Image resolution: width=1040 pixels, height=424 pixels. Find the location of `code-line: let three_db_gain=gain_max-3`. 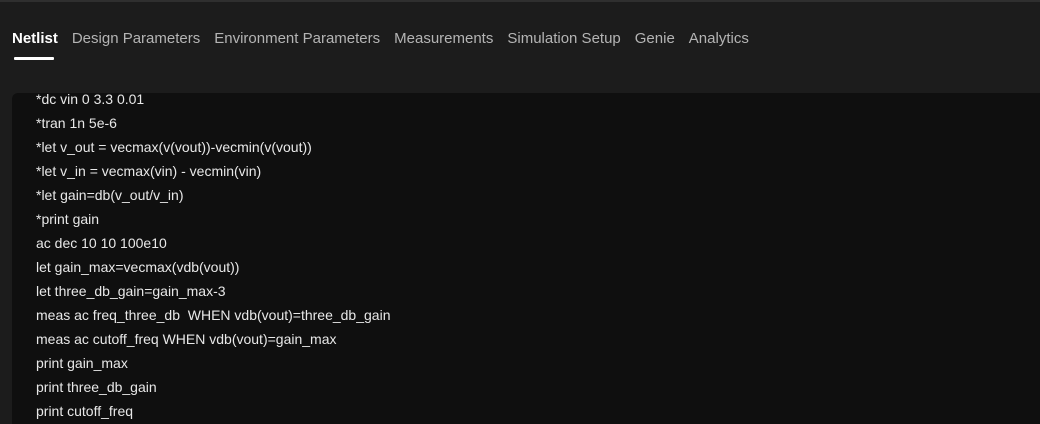

code-line: let three_db_gain=gain_max-3 is located at coordinates (213, 291).